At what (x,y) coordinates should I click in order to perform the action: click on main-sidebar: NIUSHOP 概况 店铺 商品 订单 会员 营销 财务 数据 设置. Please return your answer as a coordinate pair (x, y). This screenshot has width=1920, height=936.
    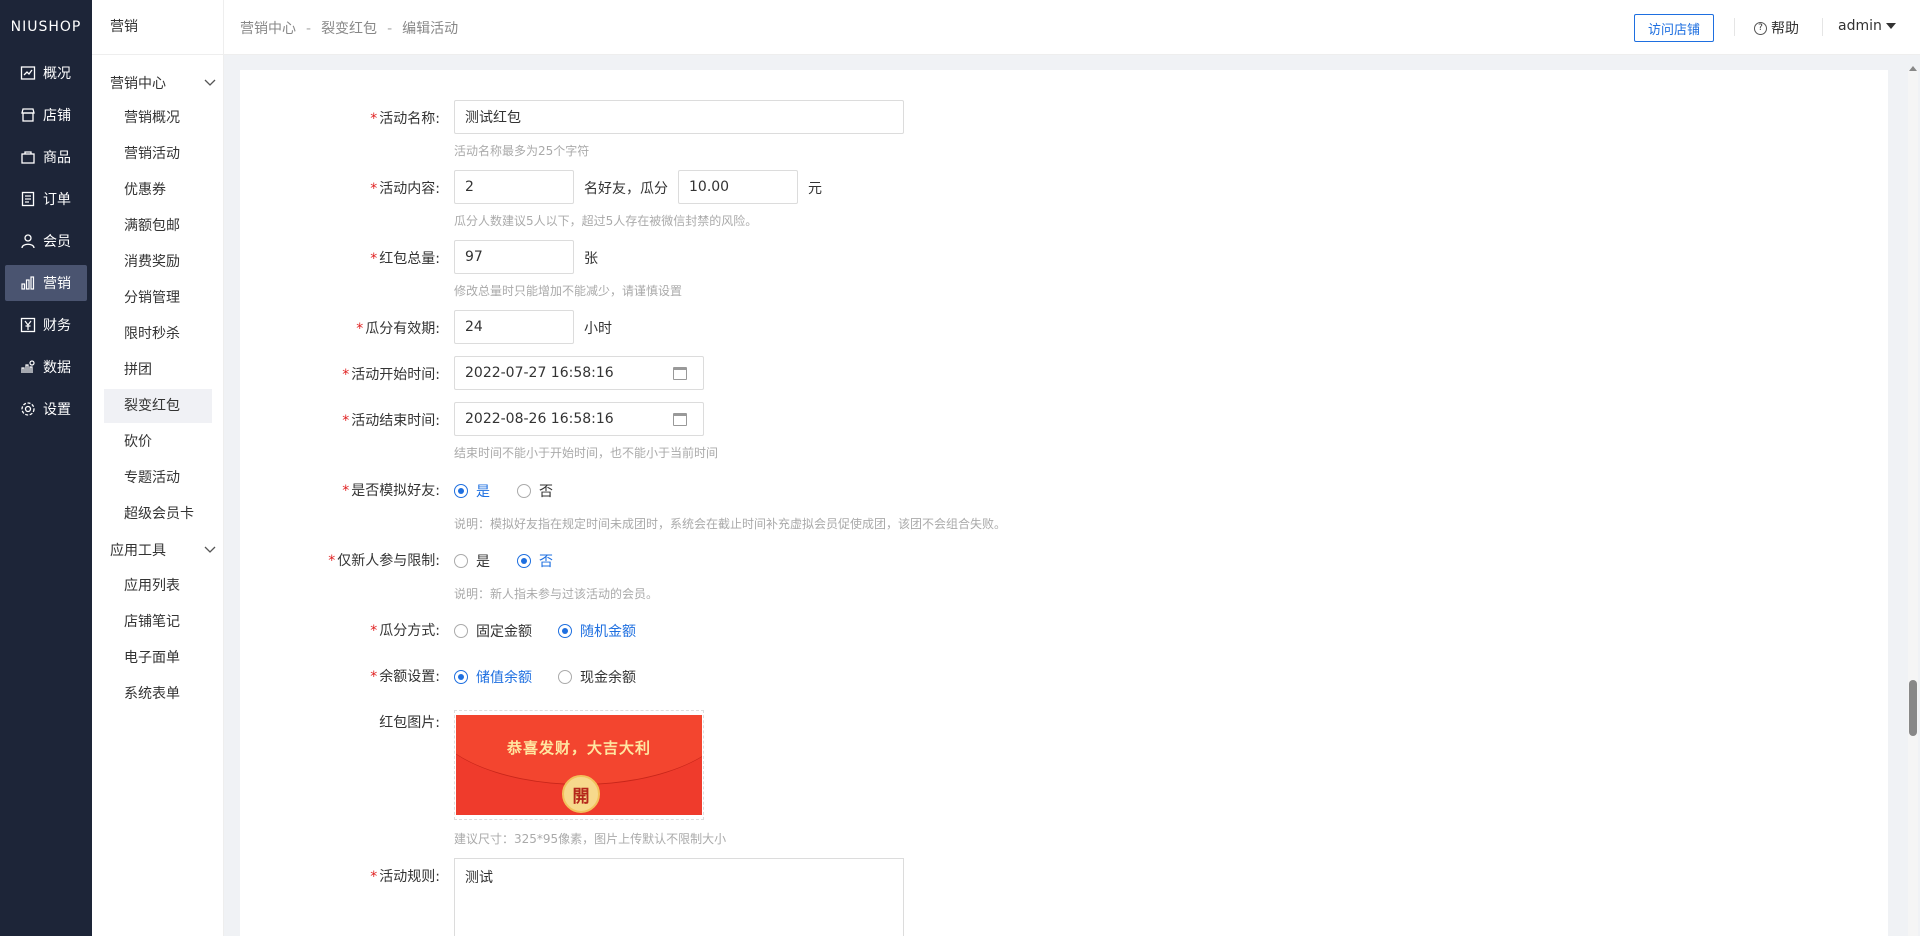
    Looking at the image, I should click on (46, 468).